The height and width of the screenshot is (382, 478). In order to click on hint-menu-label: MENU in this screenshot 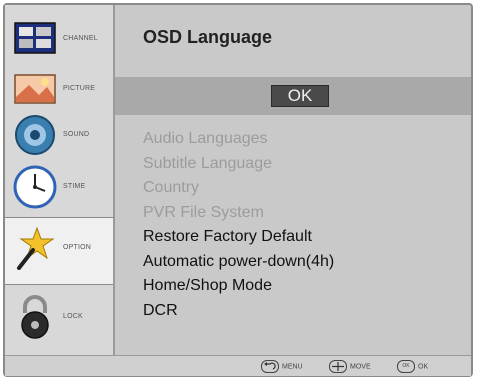, I will do `click(292, 367)`.